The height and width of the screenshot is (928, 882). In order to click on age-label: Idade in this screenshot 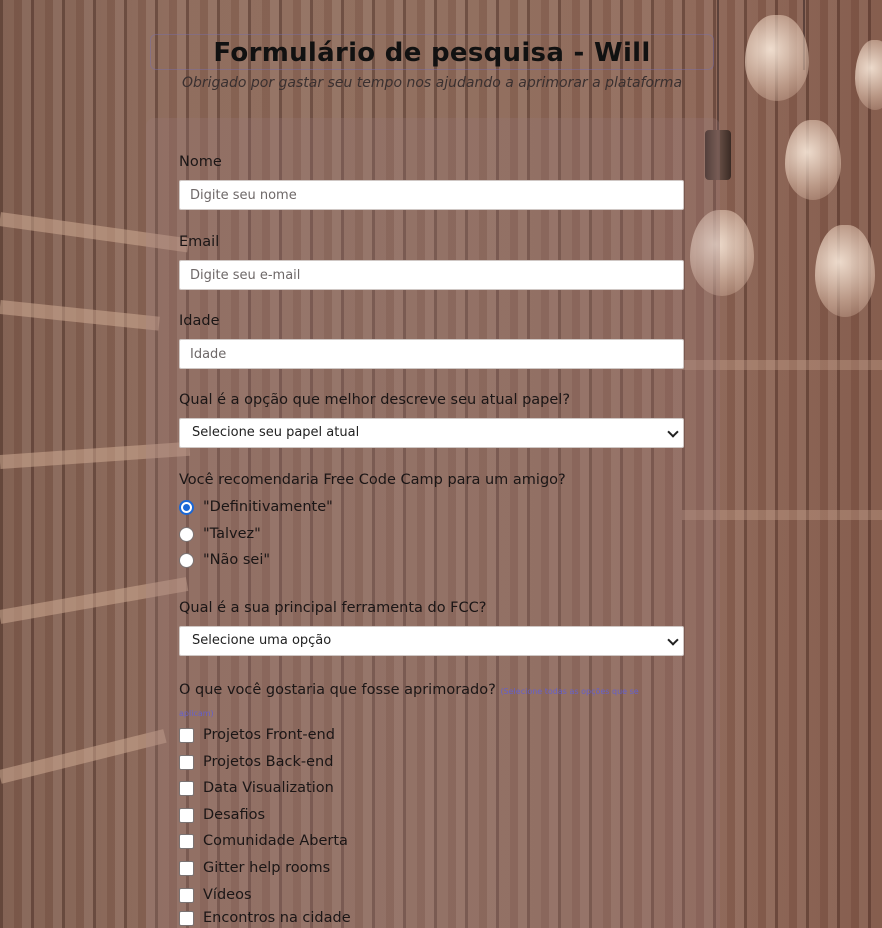, I will do `click(199, 321)`.